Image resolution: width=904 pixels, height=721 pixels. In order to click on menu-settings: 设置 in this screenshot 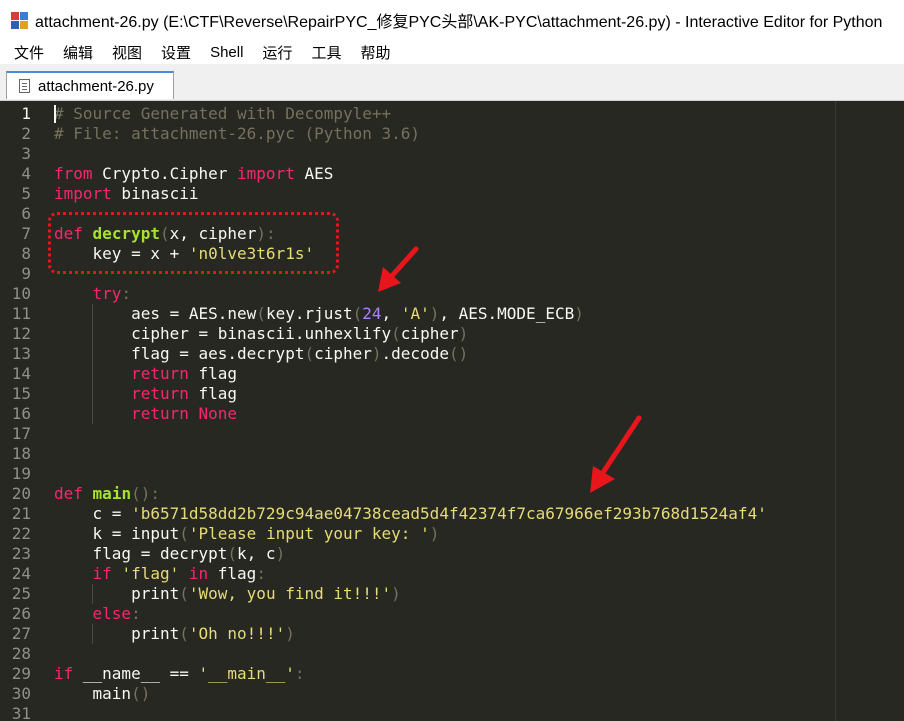, I will do `click(176, 52)`.